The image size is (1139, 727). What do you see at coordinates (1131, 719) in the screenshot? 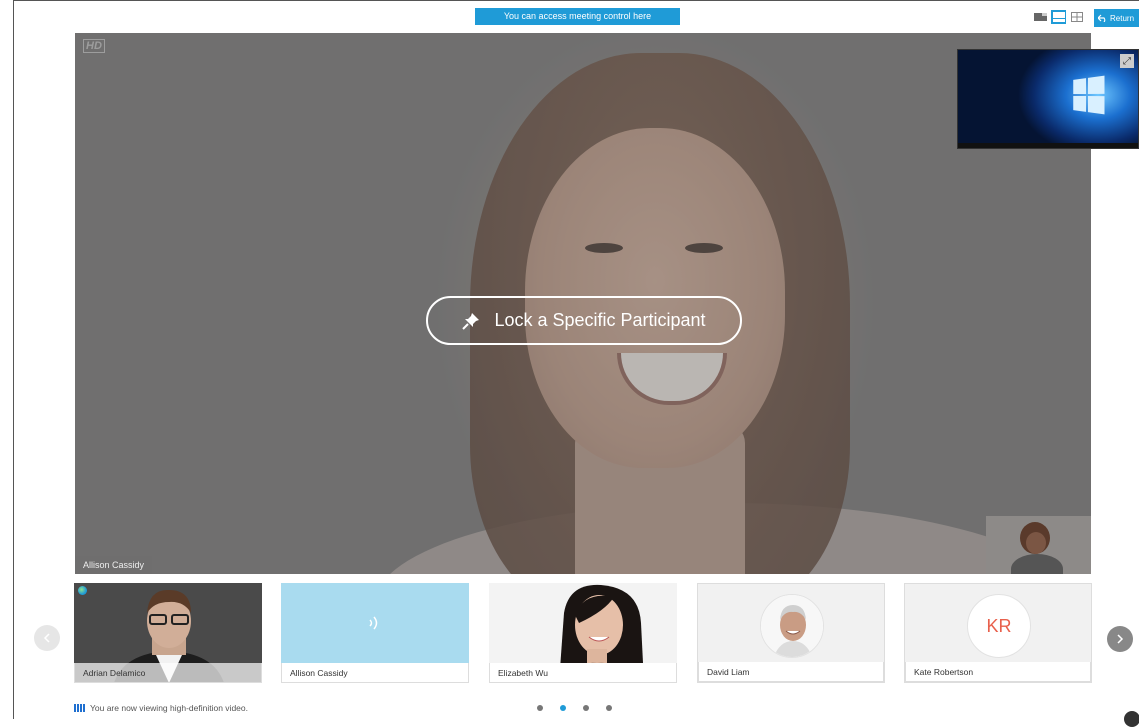
I see `help-icon` at bounding box center [1131, 719].